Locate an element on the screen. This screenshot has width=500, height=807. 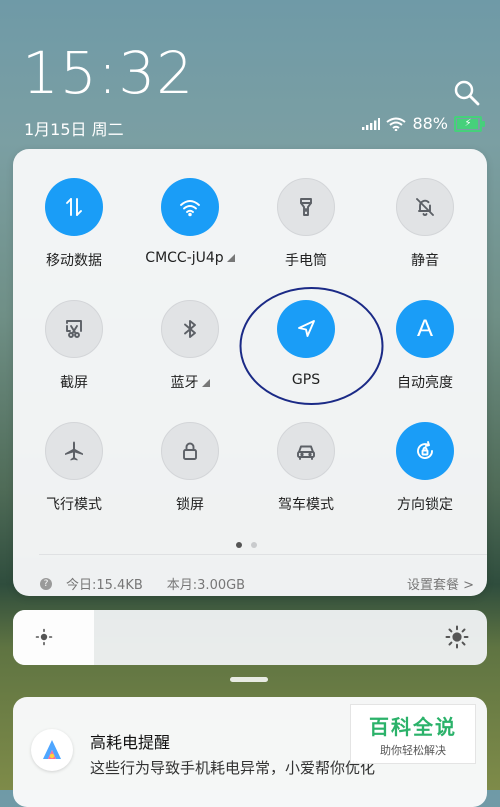
screenshot-icon is located at coordinates (74, 329).